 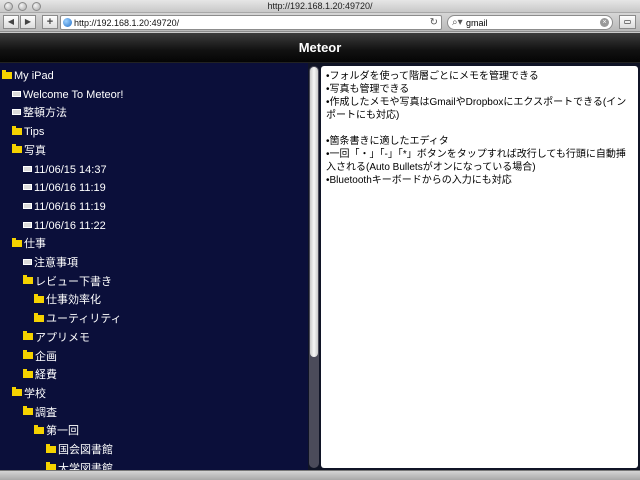 I want to click on window-title: http://192.168.1.20:49720/, so click(x=320, y=6).